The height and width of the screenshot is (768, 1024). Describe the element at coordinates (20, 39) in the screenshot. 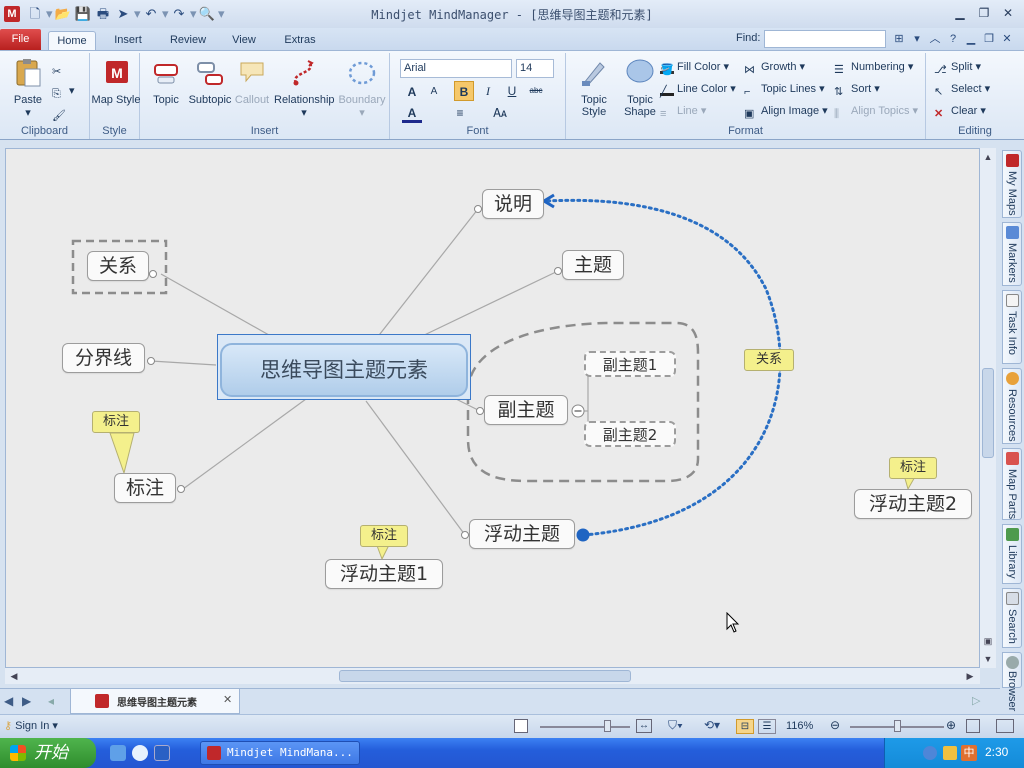

I see `tab-file: File` at that location.